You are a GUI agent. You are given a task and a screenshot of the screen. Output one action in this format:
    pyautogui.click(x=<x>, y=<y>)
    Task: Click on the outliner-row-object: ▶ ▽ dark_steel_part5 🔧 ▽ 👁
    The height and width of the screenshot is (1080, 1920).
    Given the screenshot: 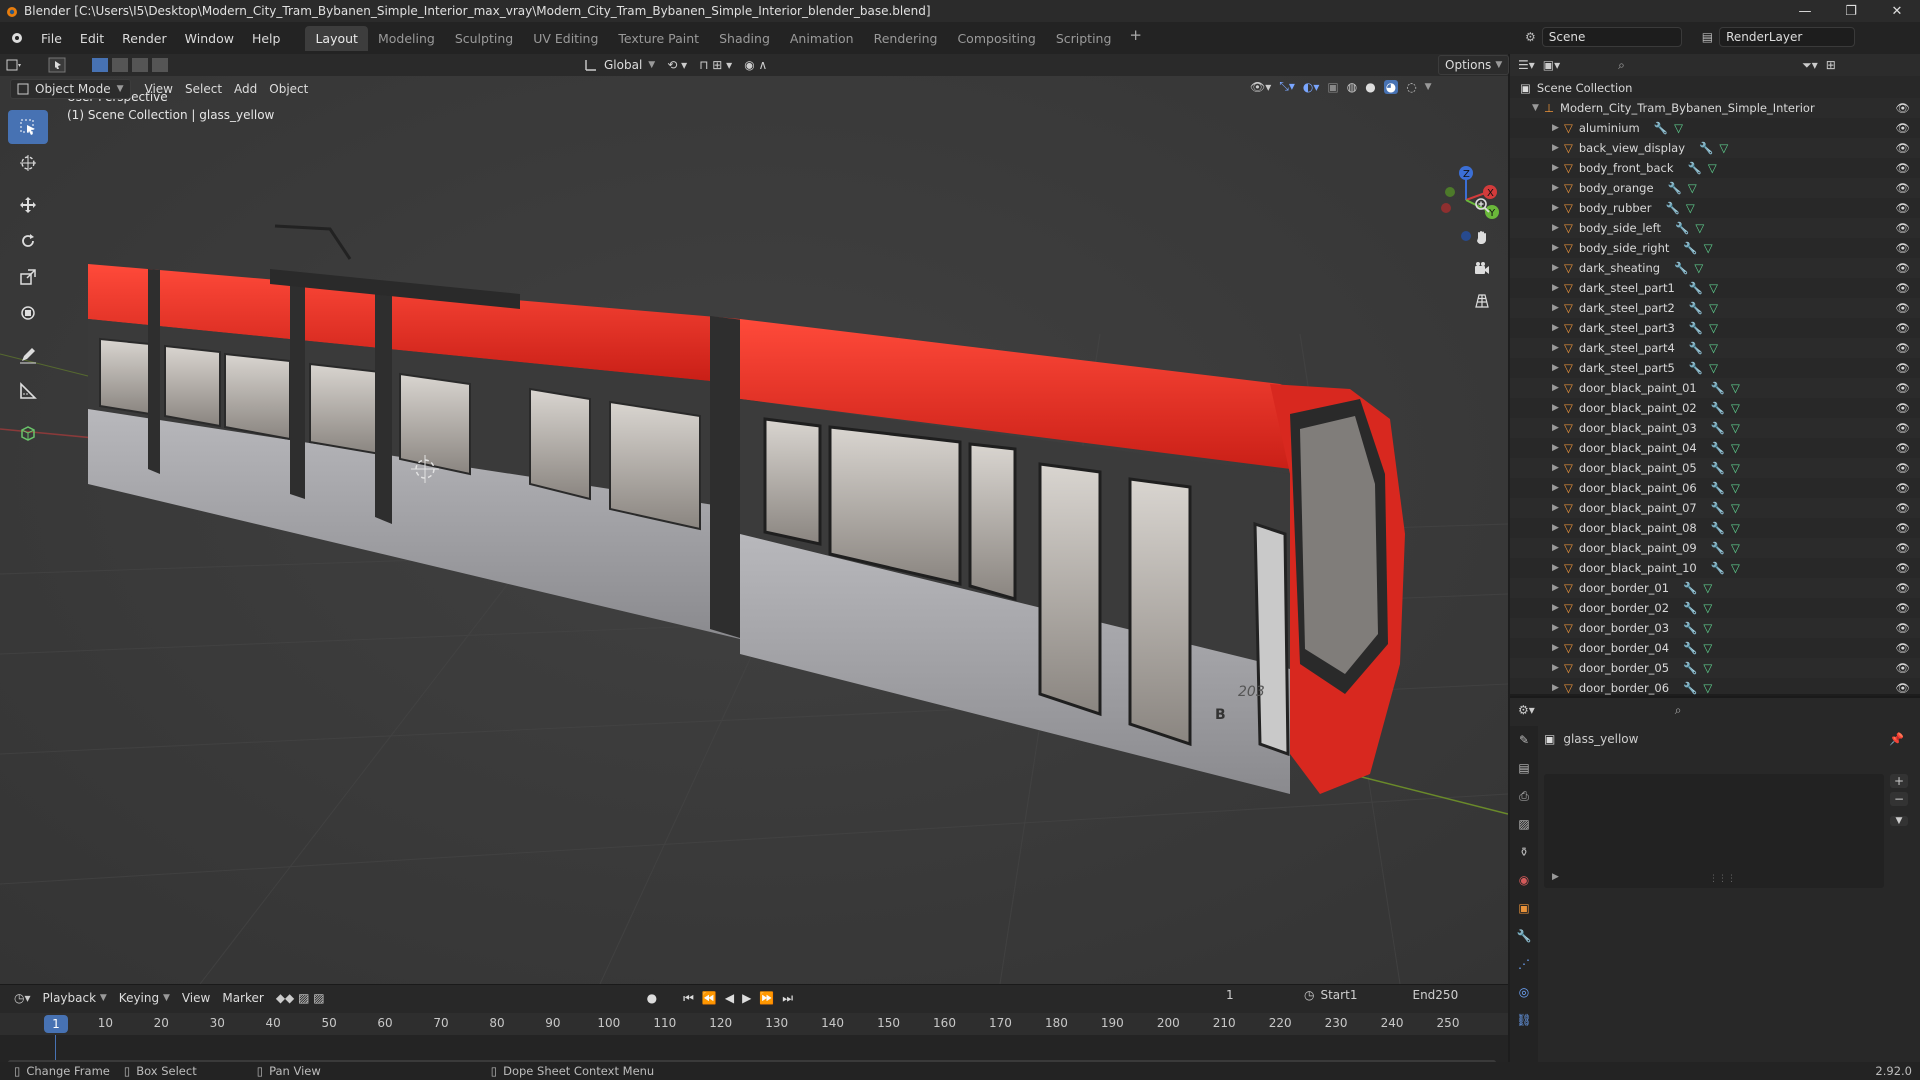 What is the action you would take?
    pyautogui.click(x=1715, y=368)
    